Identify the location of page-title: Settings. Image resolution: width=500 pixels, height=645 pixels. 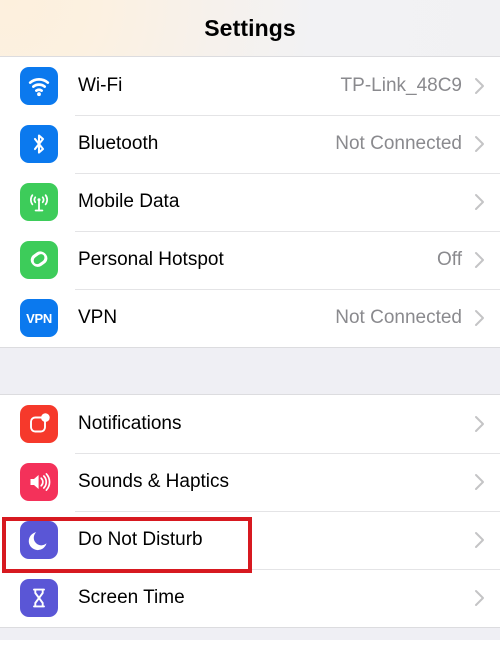
(250, 27).